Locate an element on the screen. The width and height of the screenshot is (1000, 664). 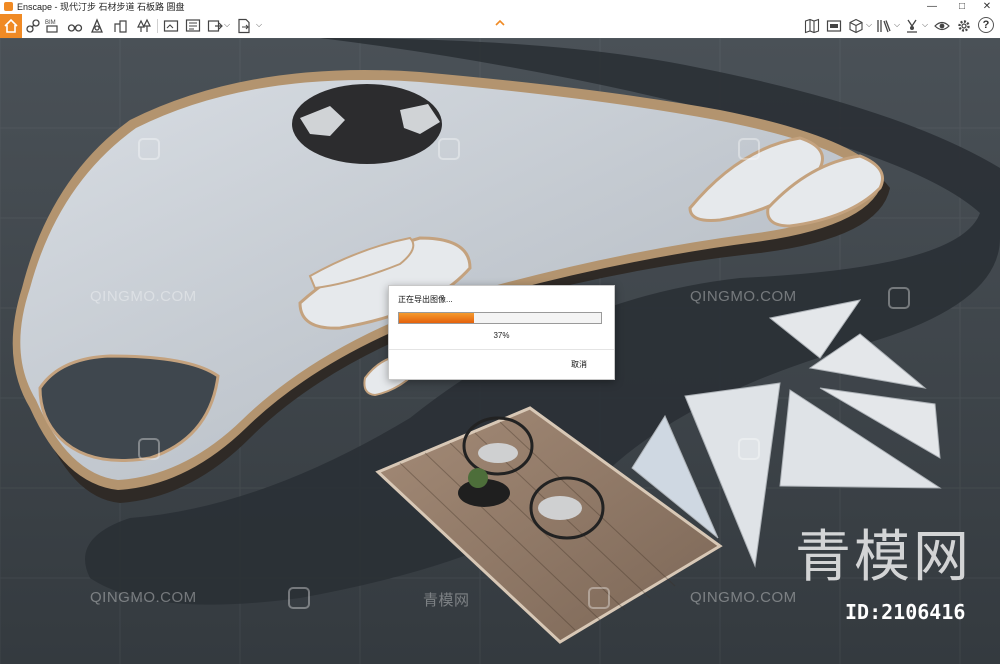
help-icon: ? is located at coordinates (986, 25).